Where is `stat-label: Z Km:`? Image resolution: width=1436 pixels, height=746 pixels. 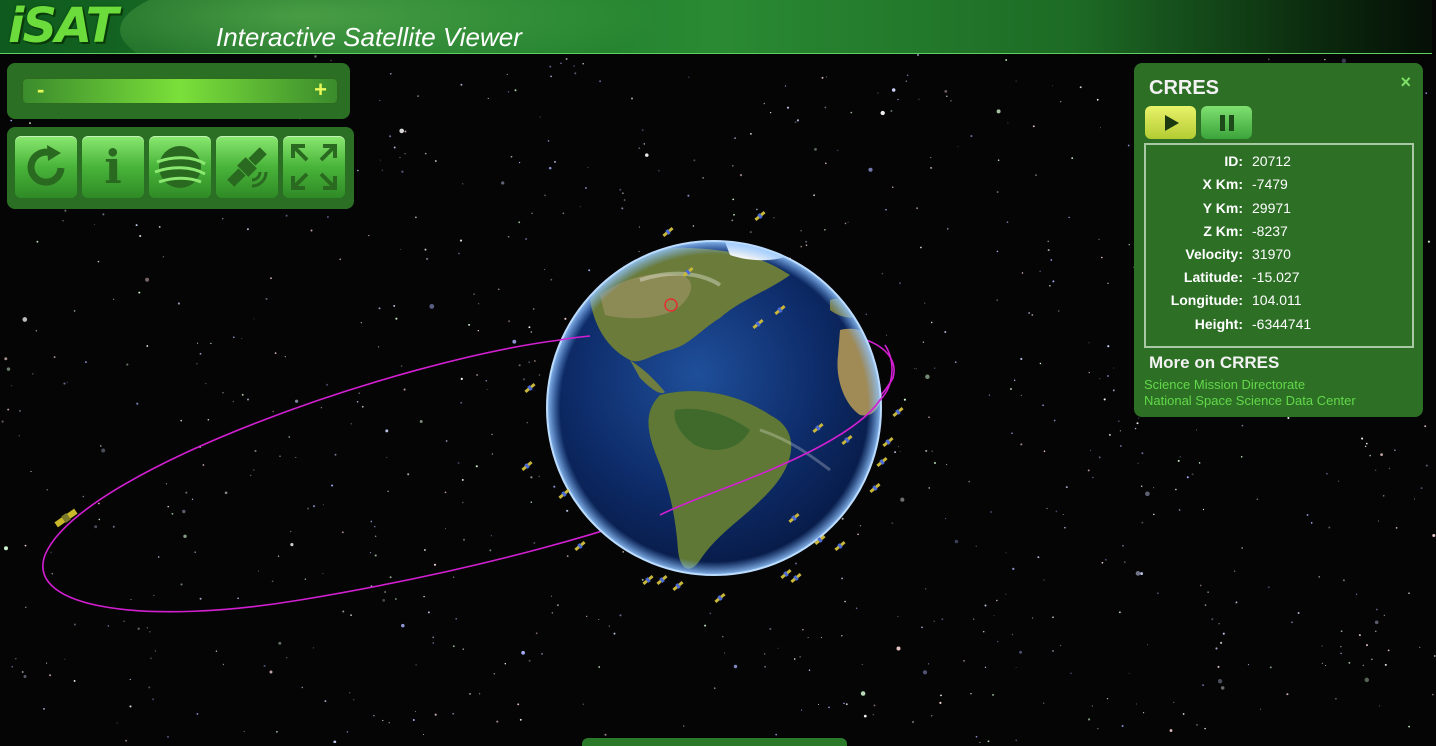 stat-label: Z Km: is located at coordinates (1223, 231).